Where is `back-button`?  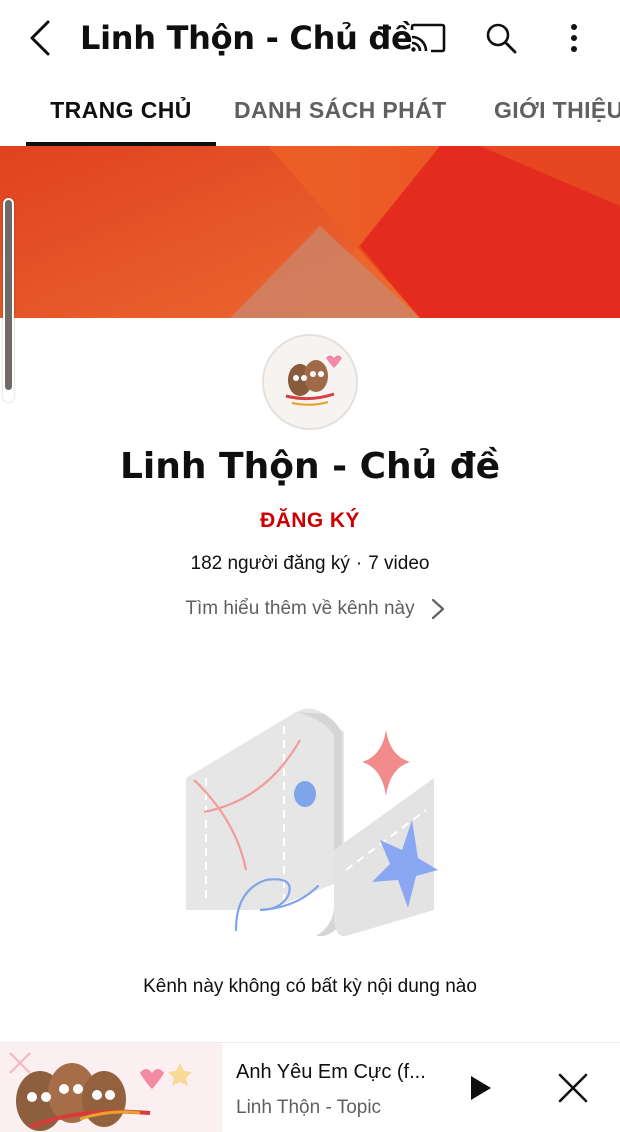
back-button is located at coordinates (40, 38).